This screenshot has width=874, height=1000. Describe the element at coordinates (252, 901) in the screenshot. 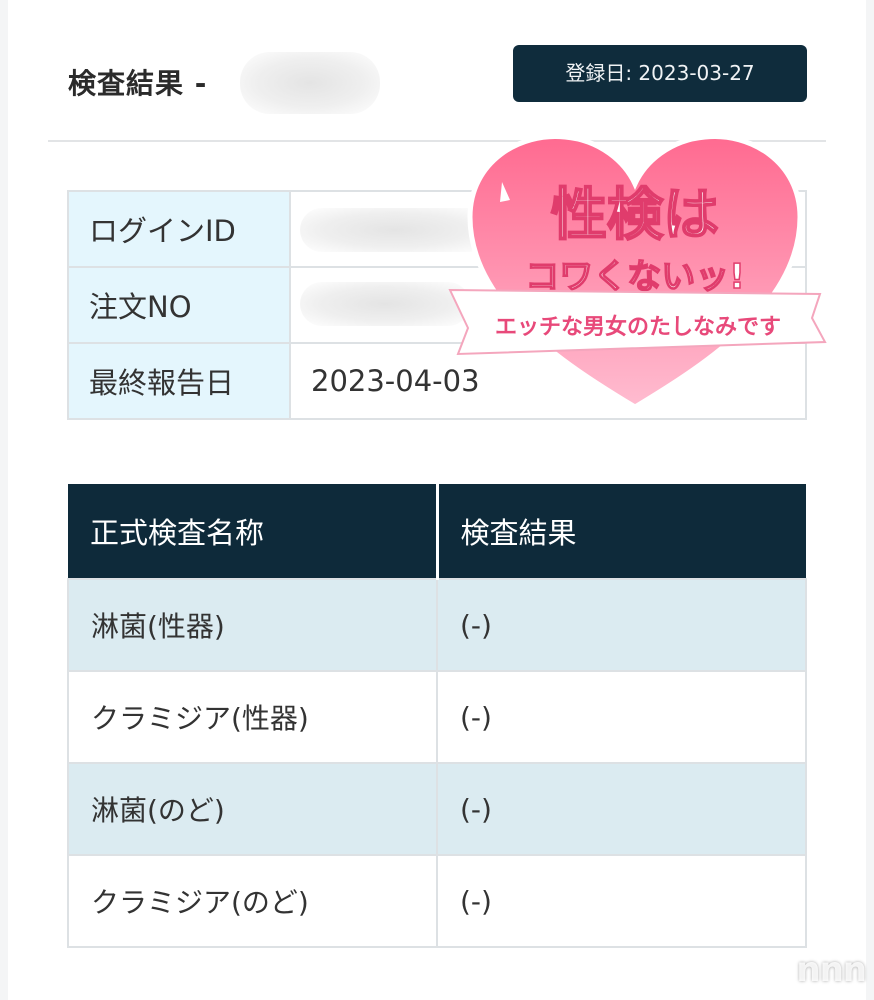

I see `test-name: クラミジア(のど)` at that location.